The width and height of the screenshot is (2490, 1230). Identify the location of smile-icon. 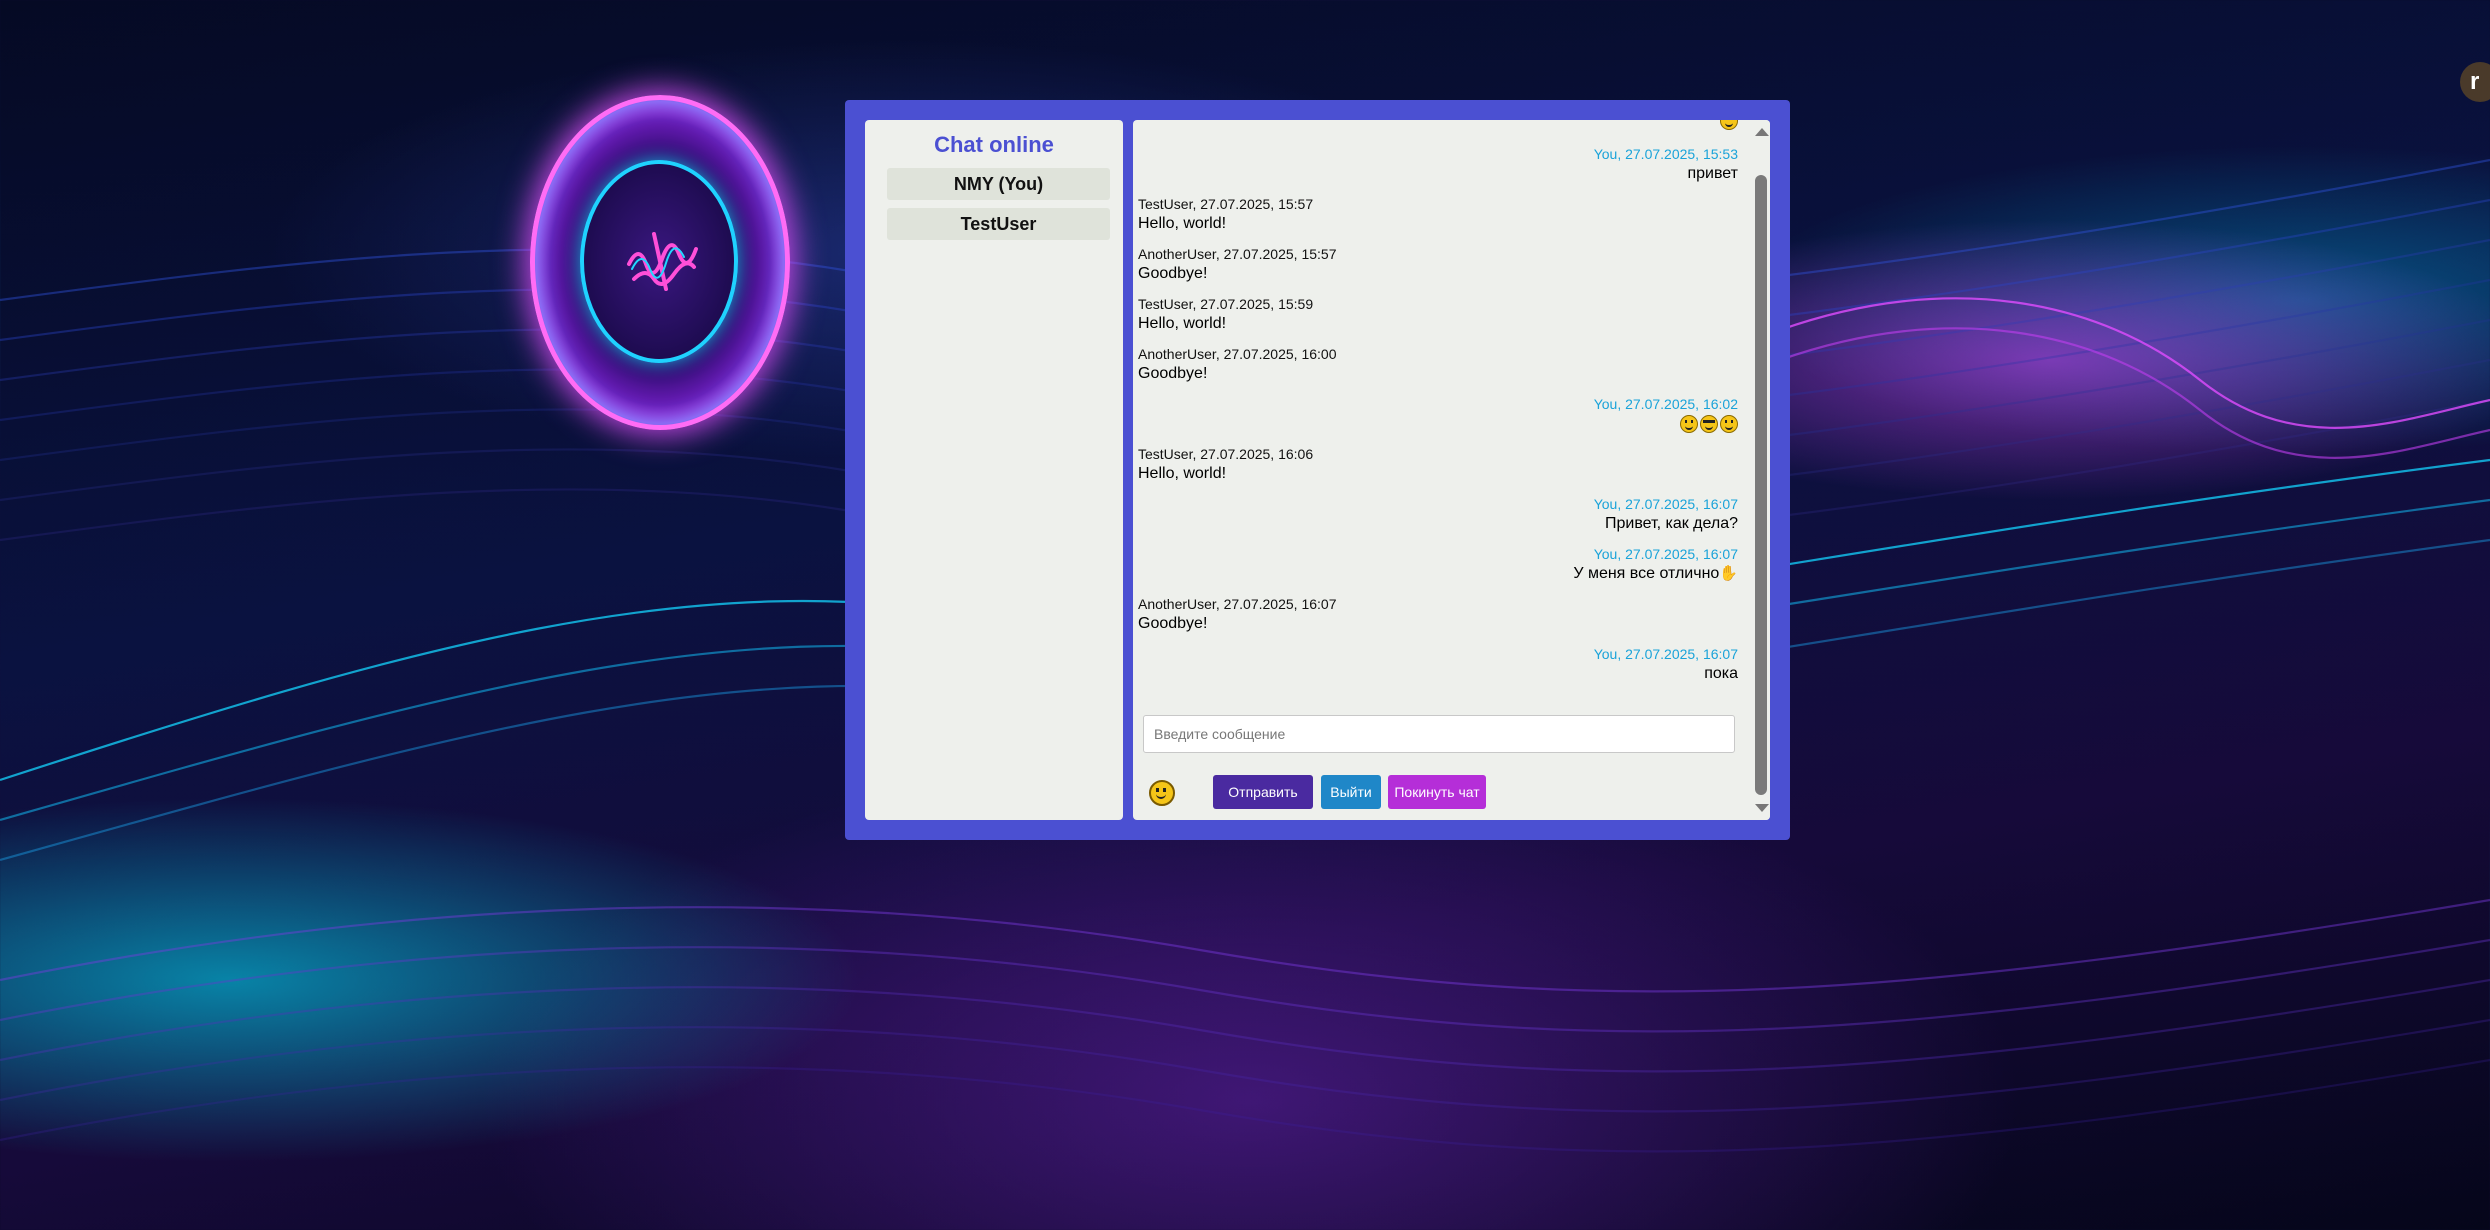
(1162, 793).